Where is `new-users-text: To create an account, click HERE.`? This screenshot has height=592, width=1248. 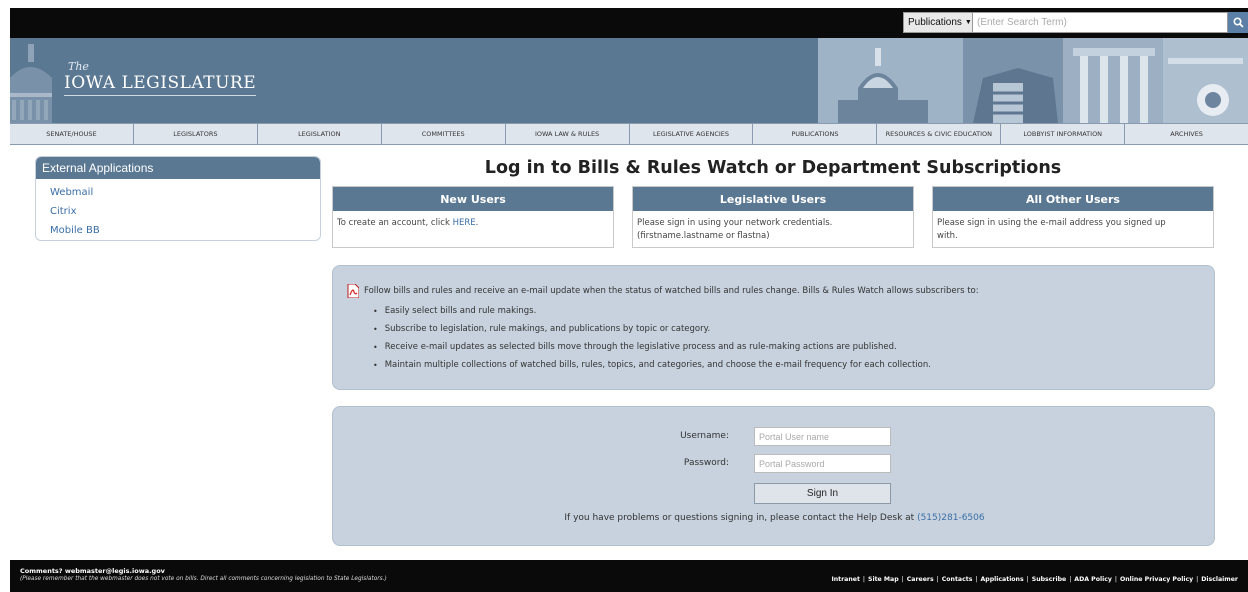
new-users-text: To create an account, click HERE. is located at coordinates (473, 223).